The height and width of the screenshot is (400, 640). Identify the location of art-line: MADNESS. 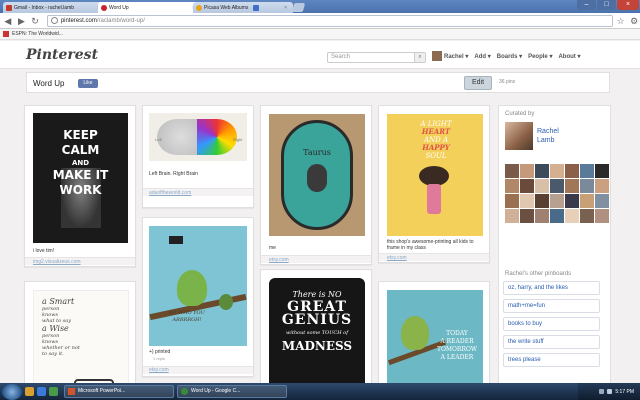
(317, 346).